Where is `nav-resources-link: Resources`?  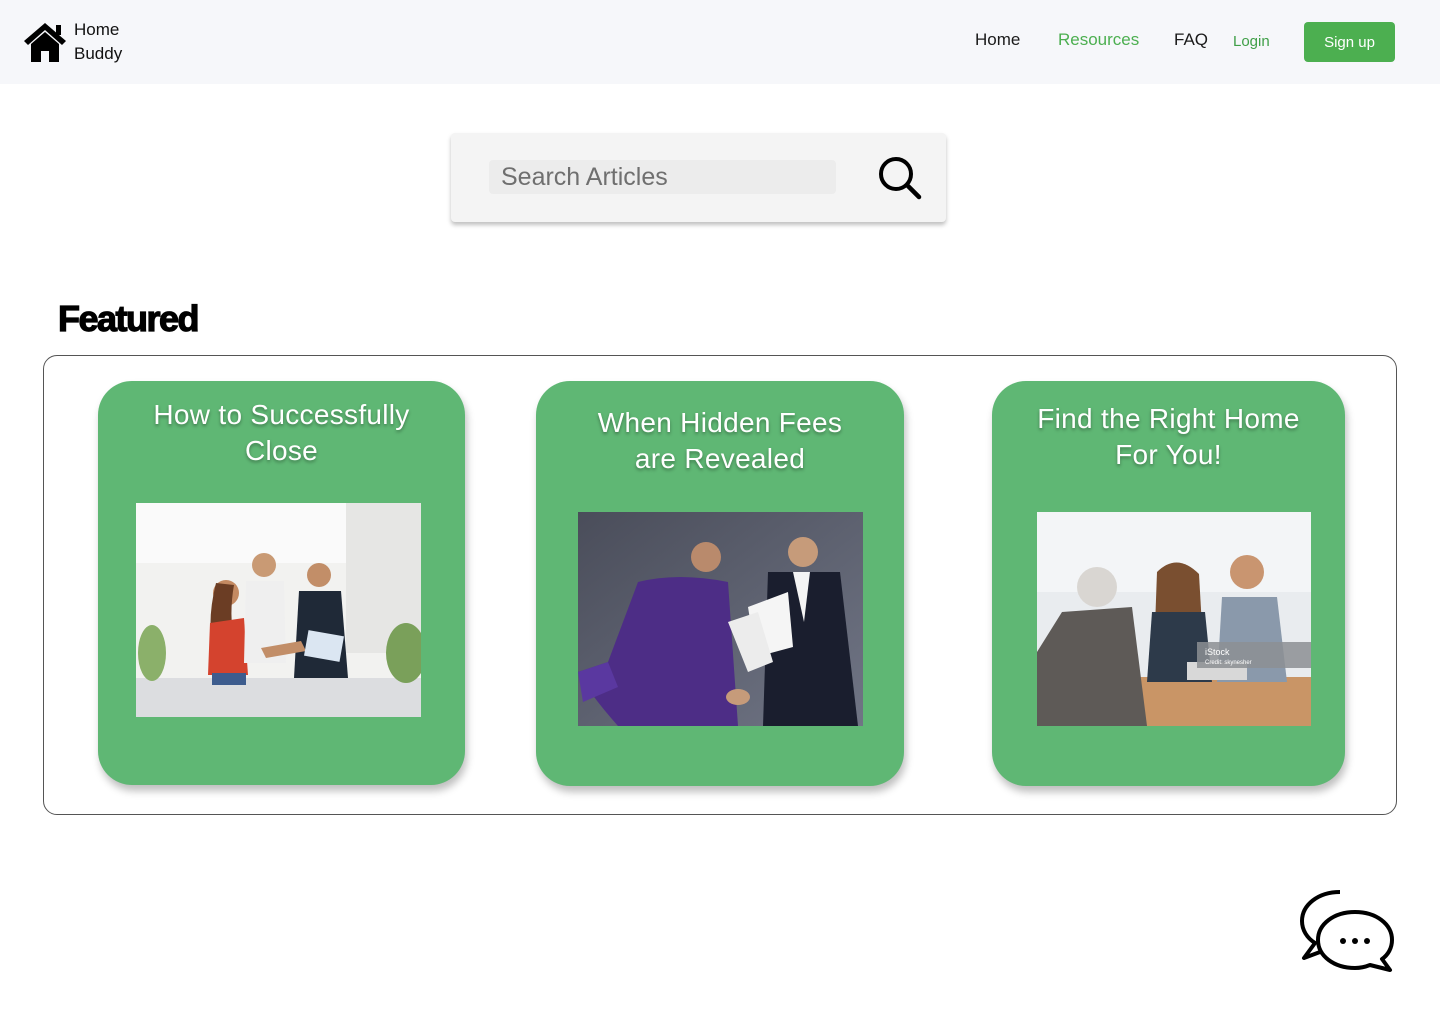 nav-resources-link: Resources is located at coordinates (1098, 40).